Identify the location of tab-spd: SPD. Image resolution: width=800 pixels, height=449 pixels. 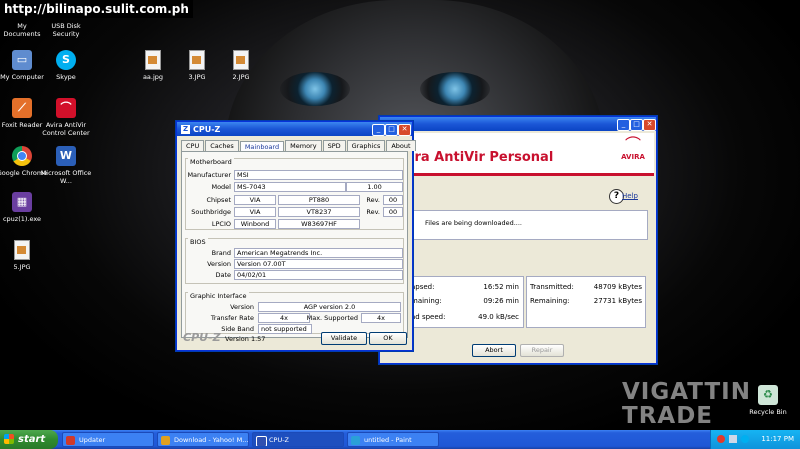
(334, 145).